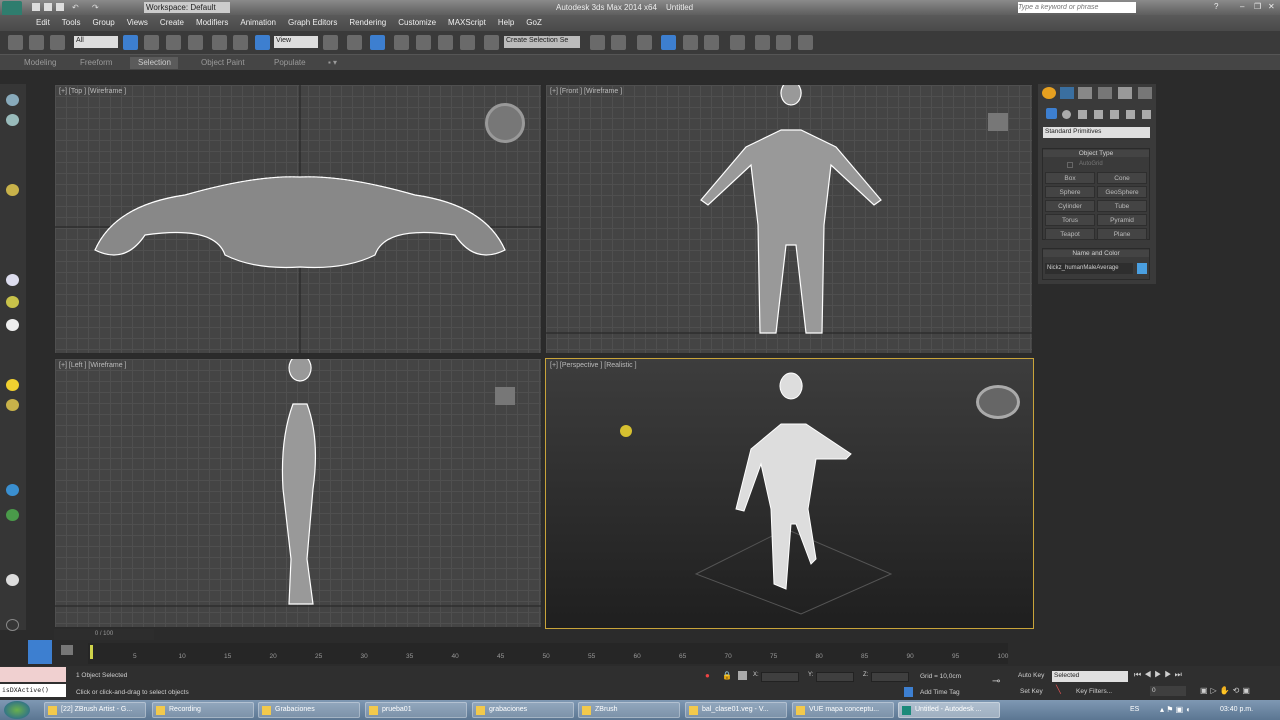 The height and width of the screenshot is (720, 1280). What do you see at coordinates (1070, 206) in the screenshot?
I see `cylinder-button: Cylinder` at bounding box center [1070, 206].